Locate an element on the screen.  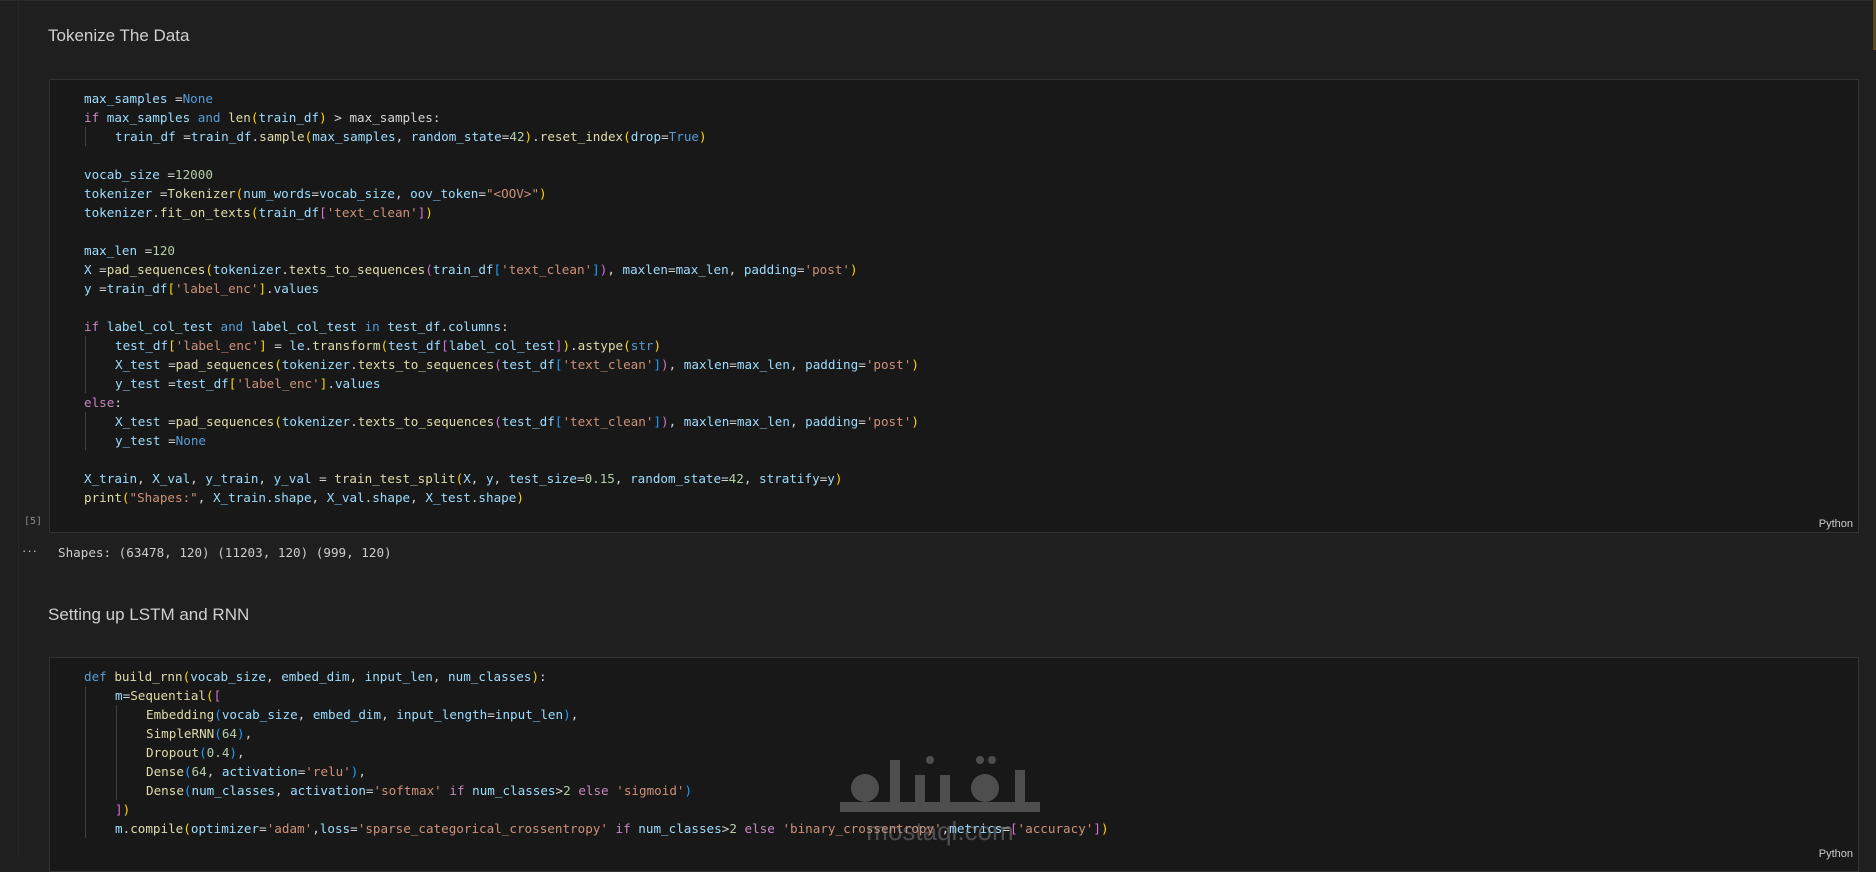
code-token: ) is located at coordinates (567, 714).